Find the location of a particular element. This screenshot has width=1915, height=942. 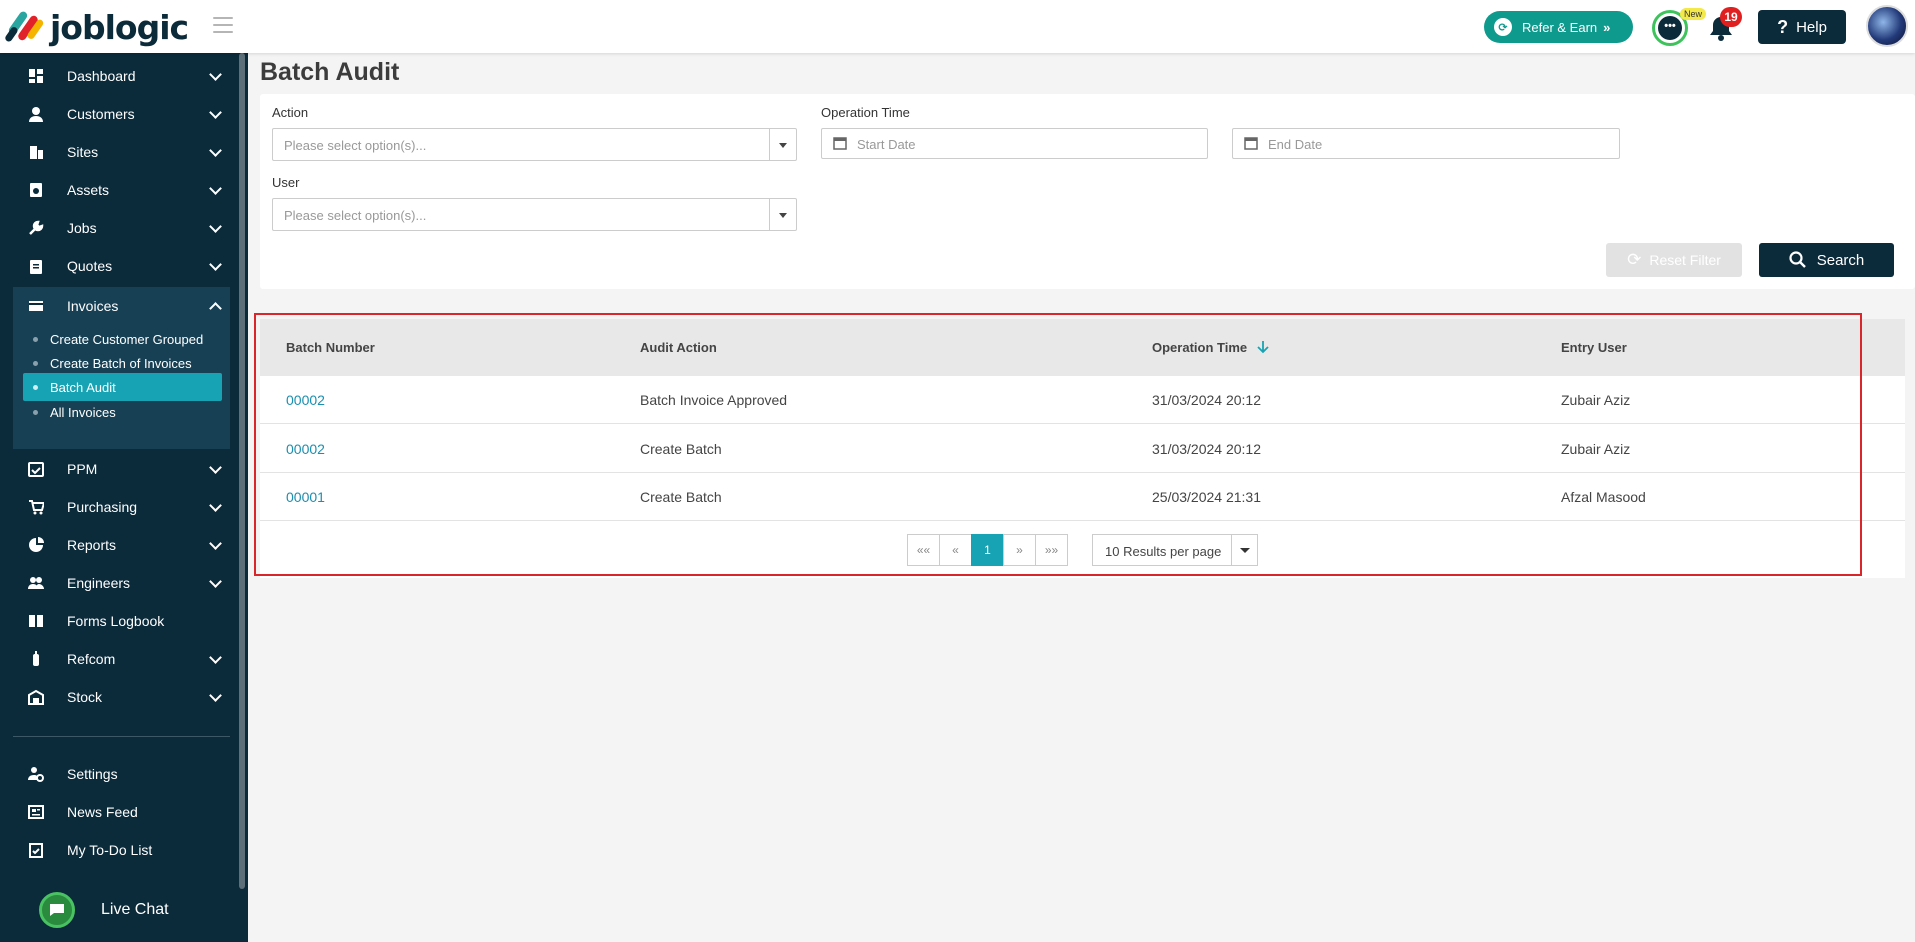

sidebar-item-engineers: Engineers is located at coordinates (121, 583).